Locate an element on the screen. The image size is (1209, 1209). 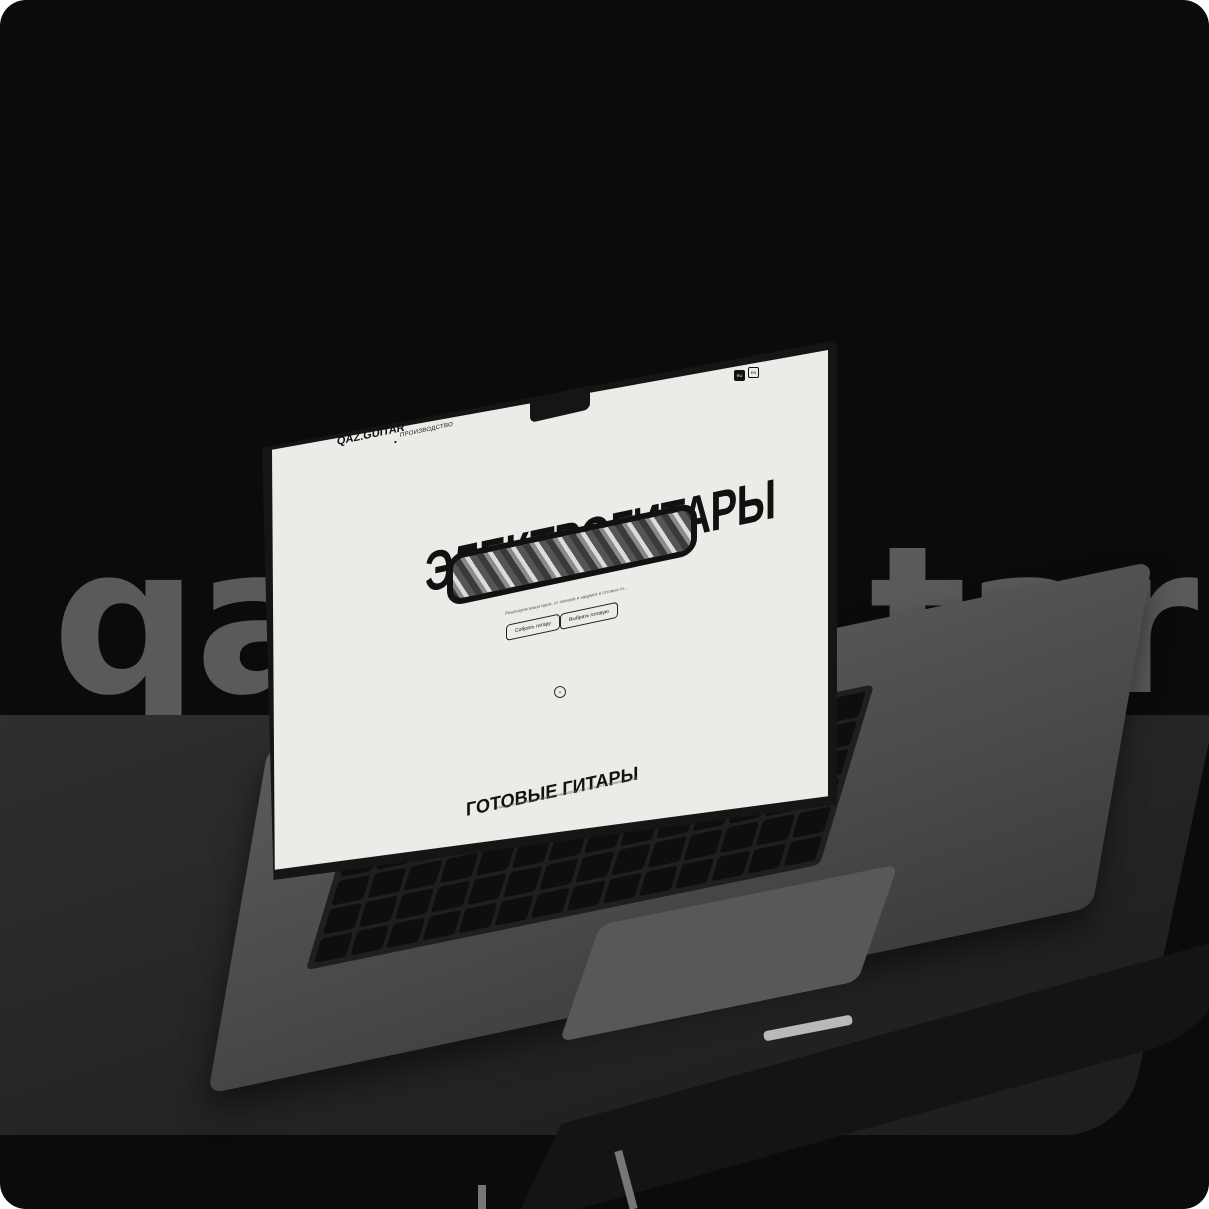
lang-ru-button: RU is located at coordinates (739, 375).